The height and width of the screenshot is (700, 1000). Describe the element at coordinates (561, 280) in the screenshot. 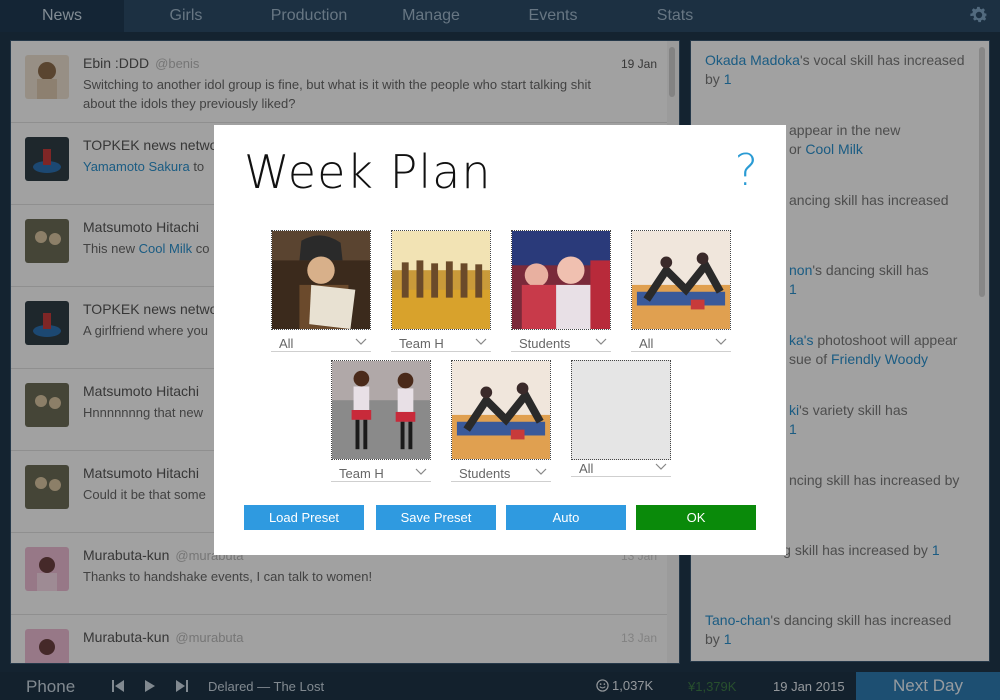

I see `crowd-stage-image` at that location.